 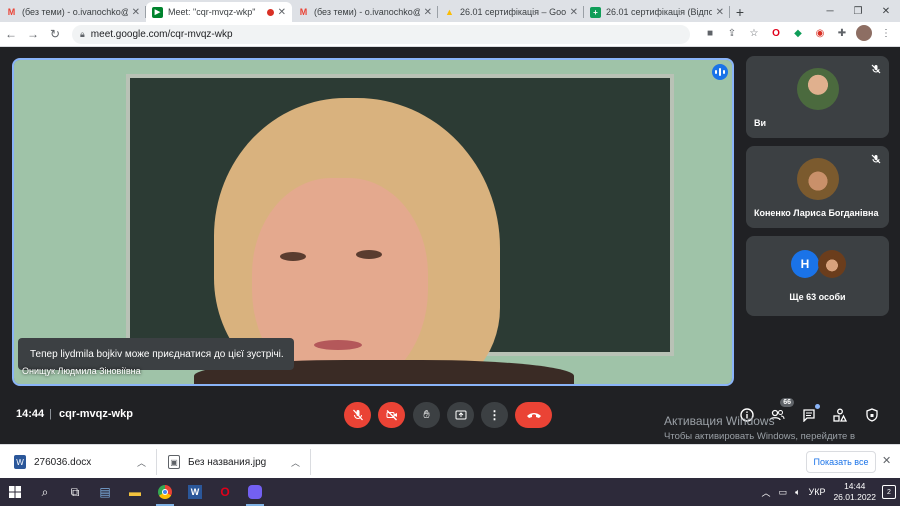 I want to click on toolbar-icons: ■ ⇪ ☆ O ◆ ◉ ✚ ⋮, so click(x=798, y=33).